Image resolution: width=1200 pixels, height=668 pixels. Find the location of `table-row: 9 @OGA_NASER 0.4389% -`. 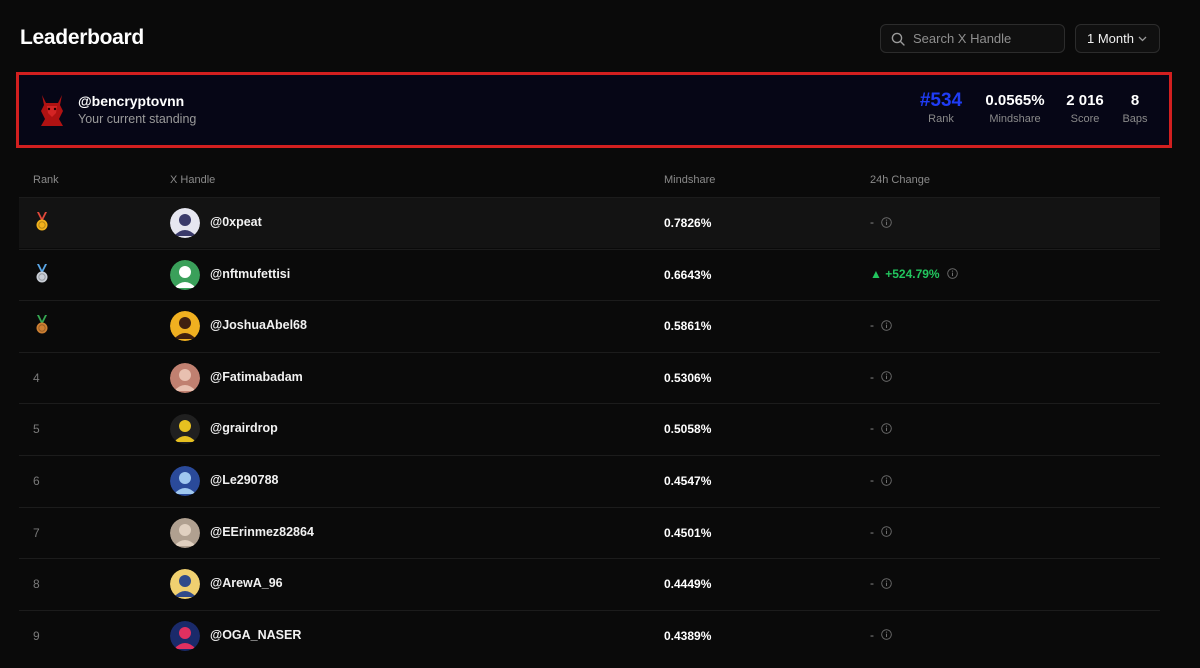

table-row: 9 @OGA_NASER 0.4389% - is located at coordinates (589, 635).